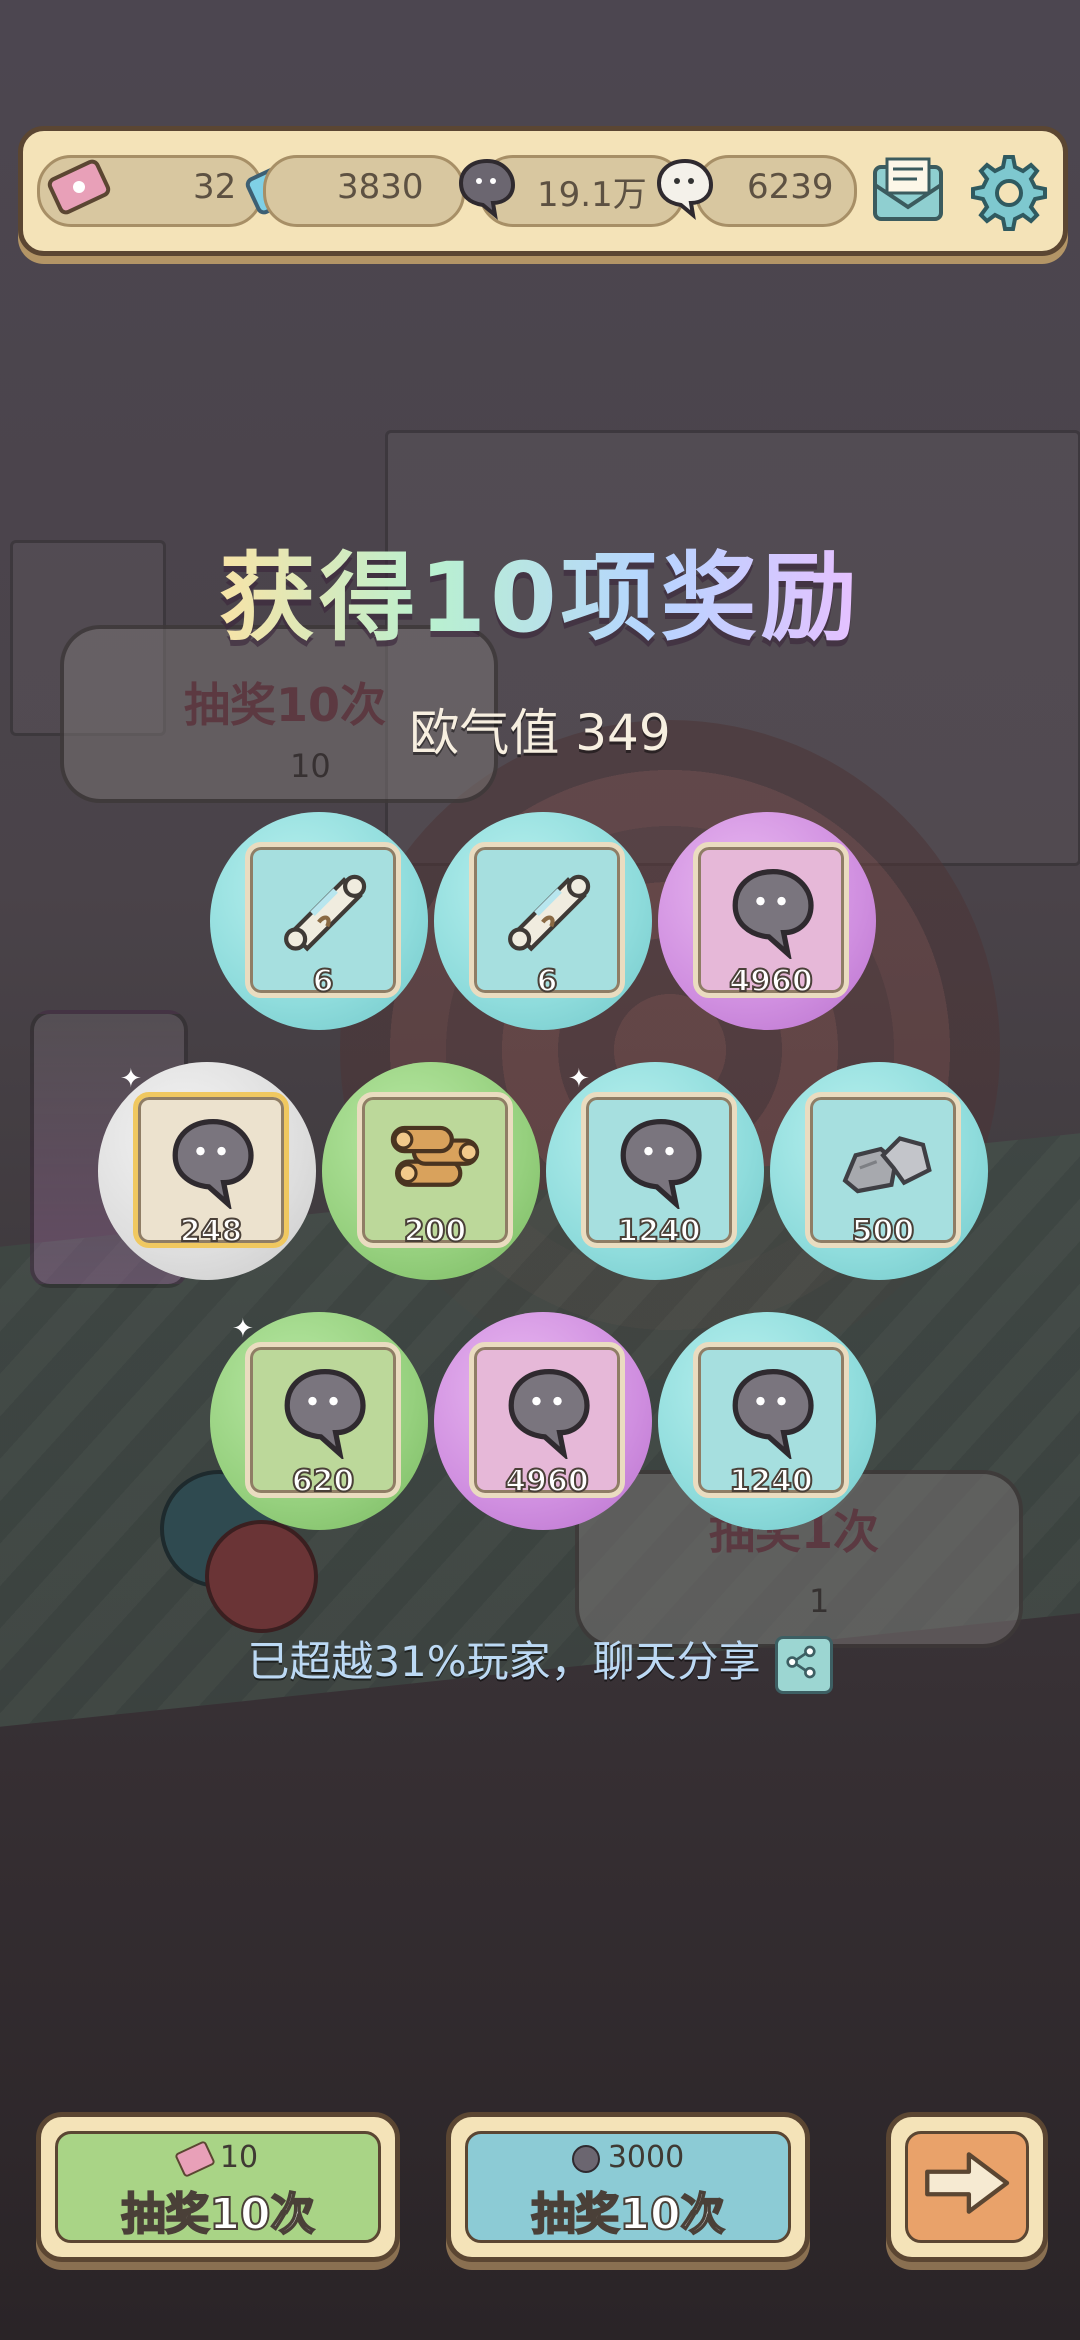 The width and height of the screenshot is (1080, 2340). I want to click on reward-card: 500, so click(883, 1171).